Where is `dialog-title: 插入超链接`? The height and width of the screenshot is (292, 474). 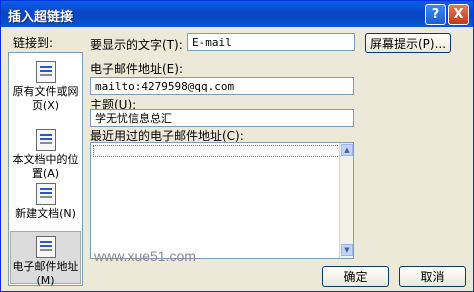 dialog-title: 插入超链接 is located at coordinates (41, 17).